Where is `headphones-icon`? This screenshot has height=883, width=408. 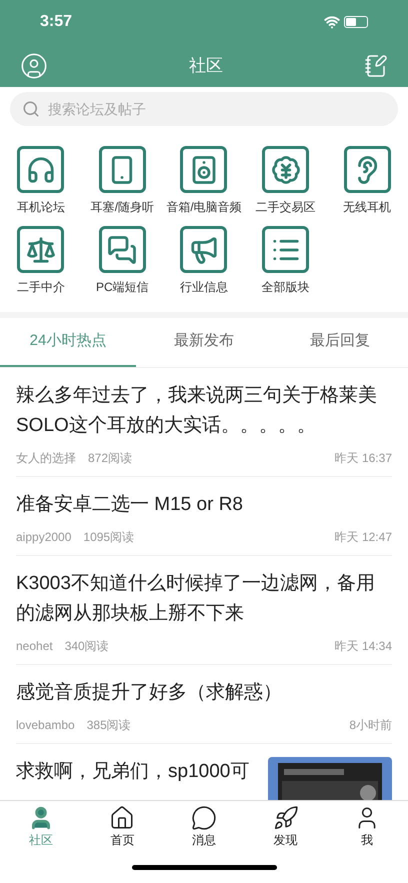 headphones-icon is located at coordinates (40, 169).